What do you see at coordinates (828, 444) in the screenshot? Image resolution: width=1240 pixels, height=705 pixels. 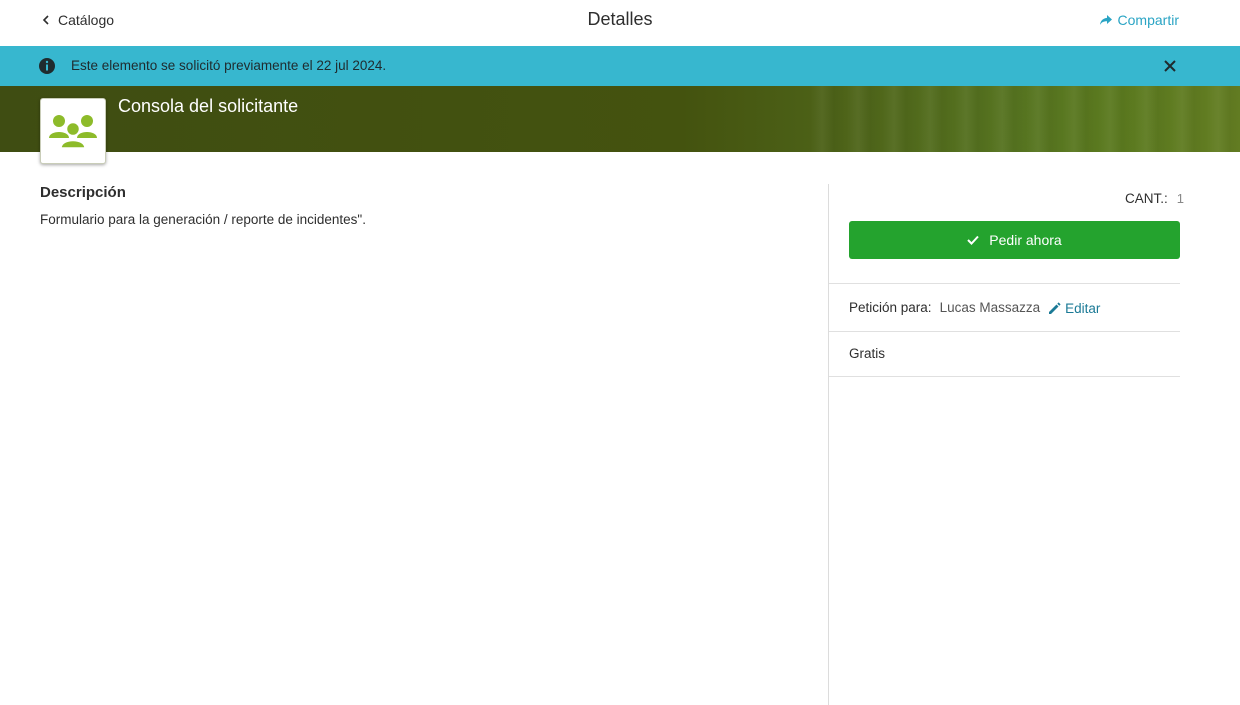 I see `panel-divider` at bounding box center [828, 444].